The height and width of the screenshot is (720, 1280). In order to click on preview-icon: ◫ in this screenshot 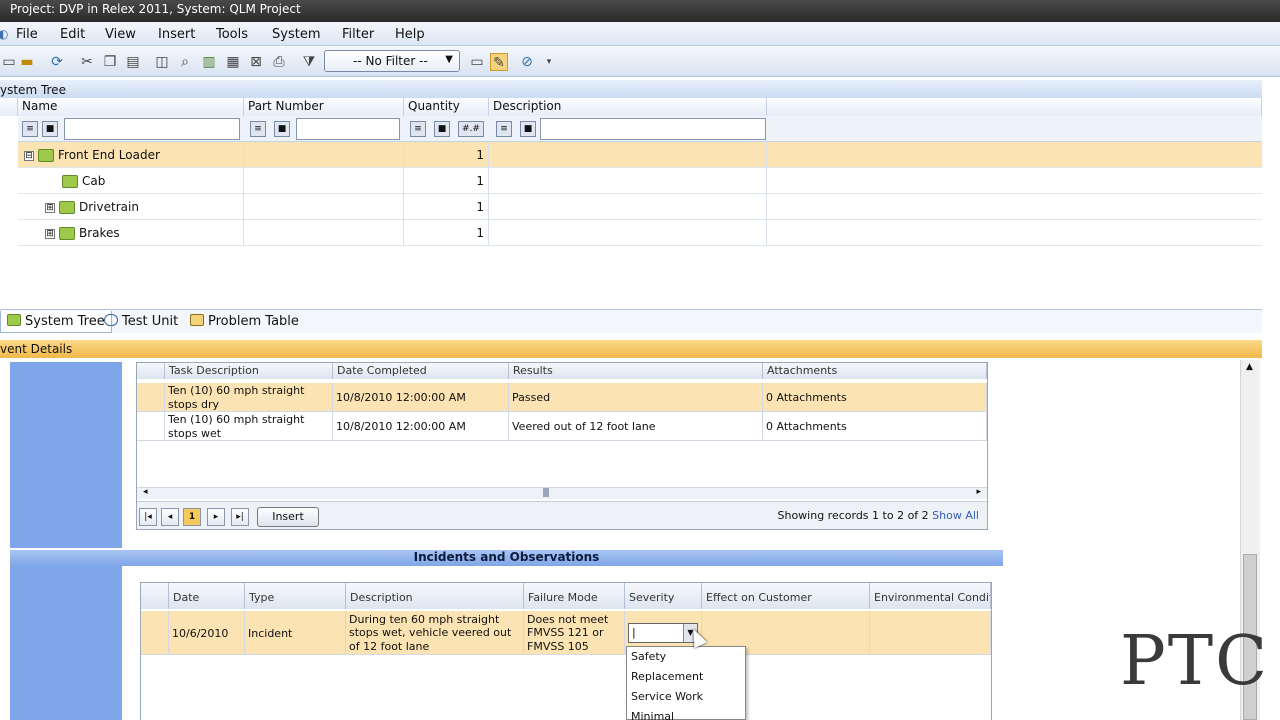, I will do `click(162, 62)`.